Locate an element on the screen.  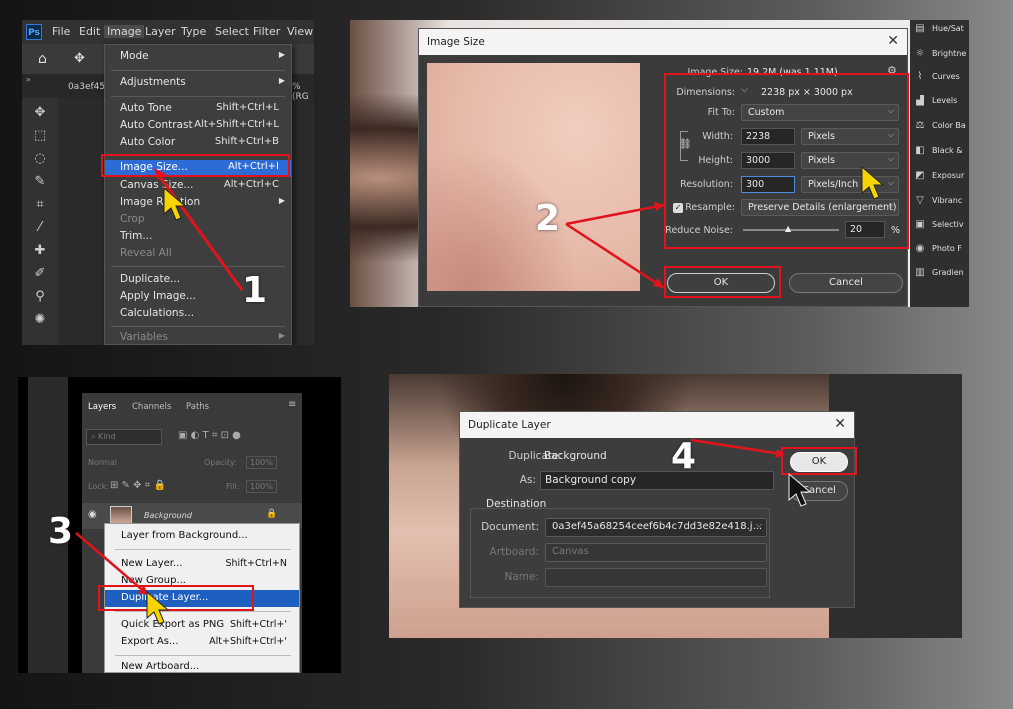
adjustment-photo-filter: ◉ Photo F is located at coordinates (941, 251).